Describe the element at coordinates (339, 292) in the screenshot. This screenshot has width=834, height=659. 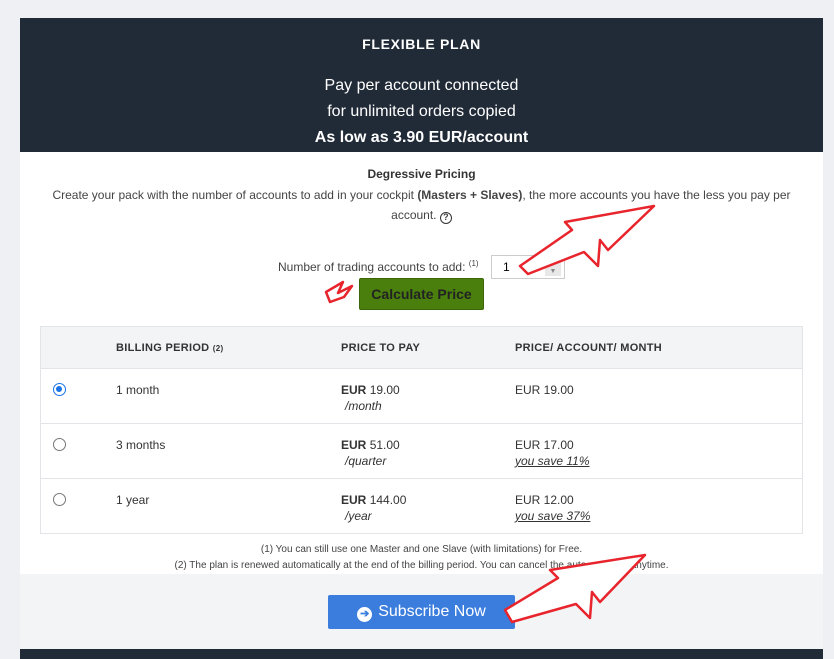
I see `annotation-arrow-calc` at that location.